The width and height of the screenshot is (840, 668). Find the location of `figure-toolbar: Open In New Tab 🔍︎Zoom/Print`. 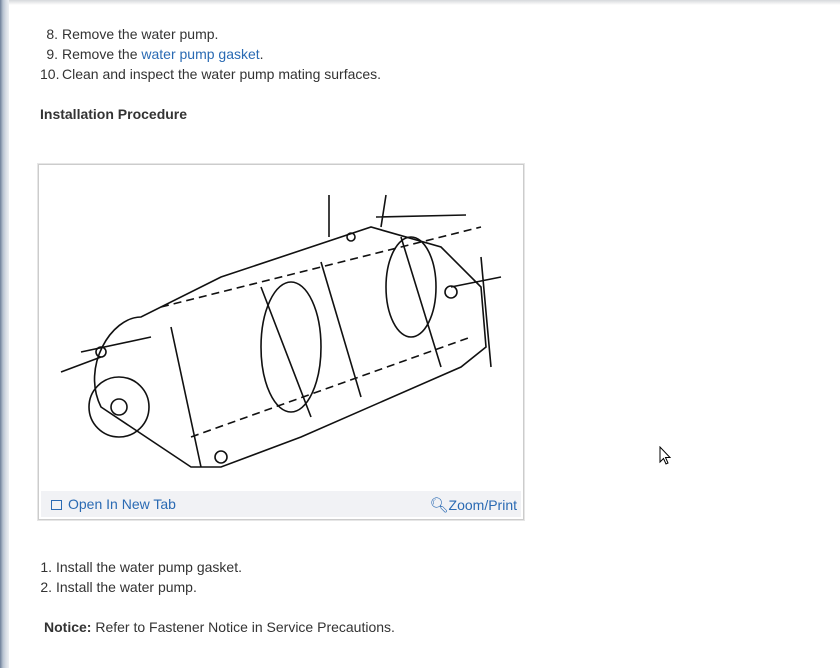

figure-toolbar: Open In New Tab 🔍︎Zoom/Print is located at coordinates (281, 504).